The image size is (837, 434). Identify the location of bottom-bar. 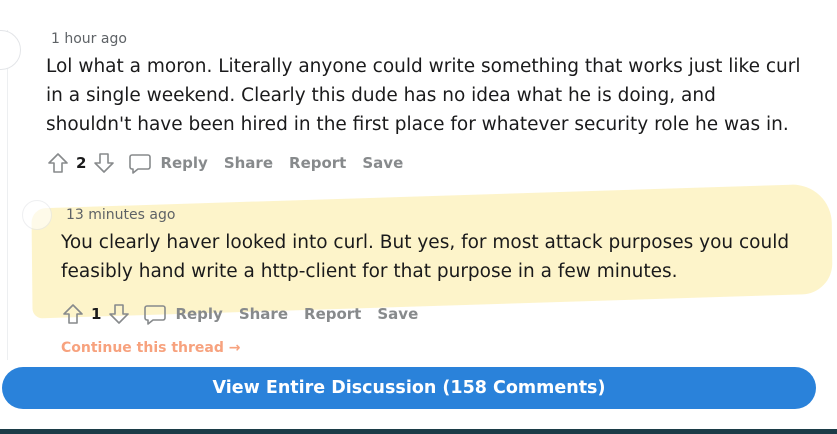
(418, 431).